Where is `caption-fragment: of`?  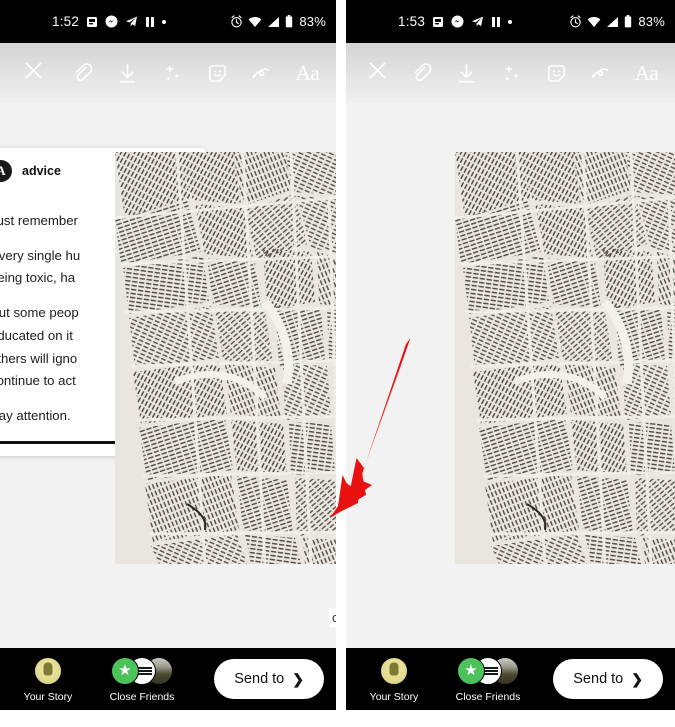
caption-fragment: of is located at coordinates (332, 617).